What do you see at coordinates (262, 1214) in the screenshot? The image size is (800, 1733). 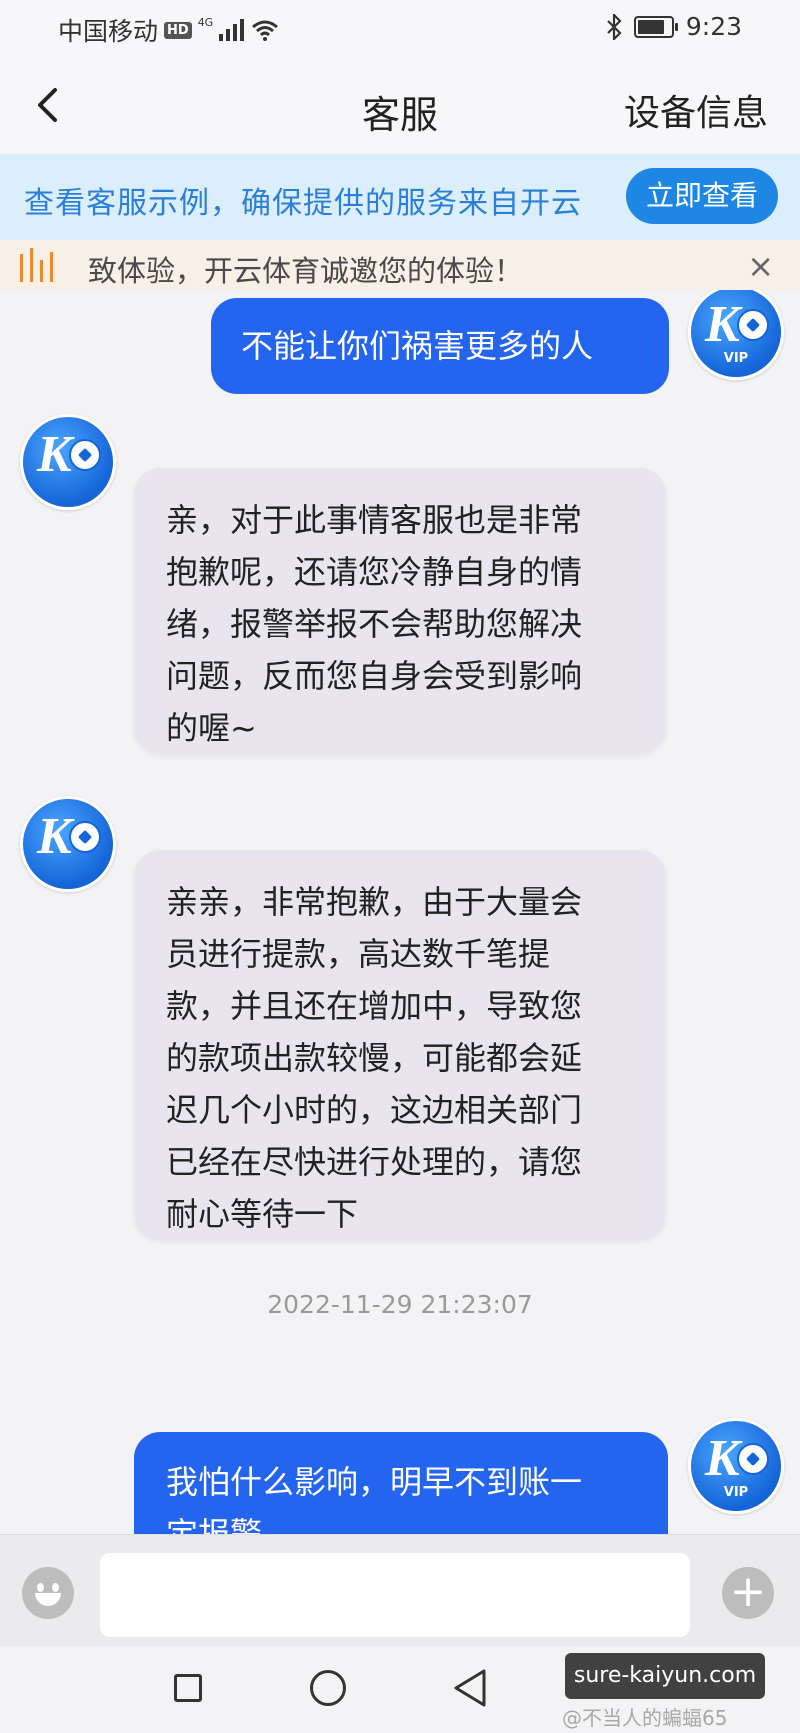 I see `message-line: 耐心等待一下` at bounding box center [262, 1214].